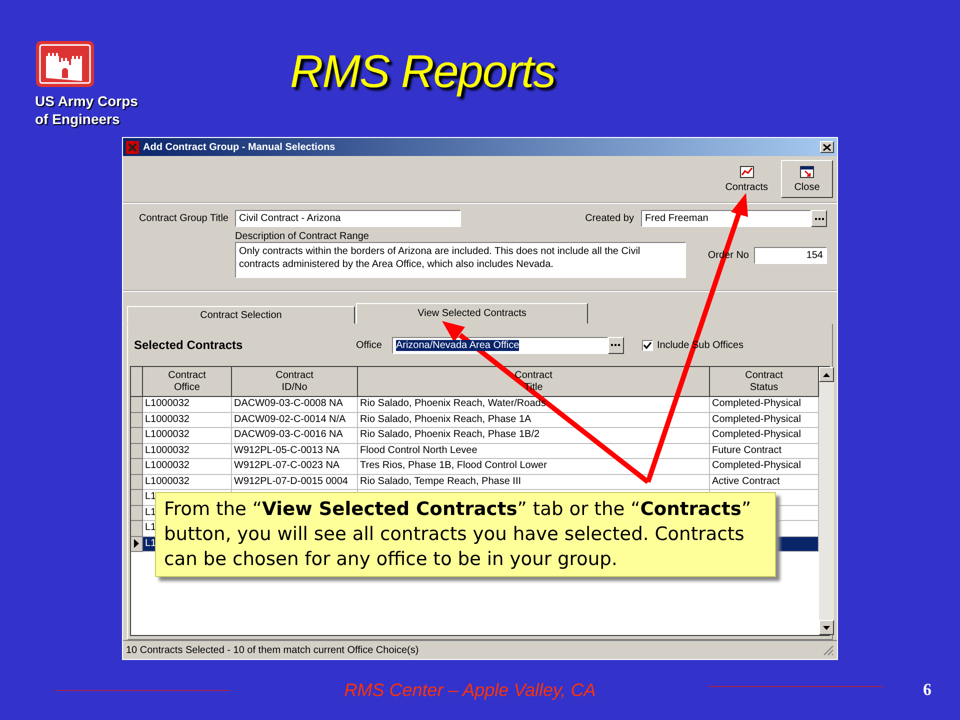 This screenshot has height=720, width=960. I want to click on table-cell: W912PL-05-C-0013 NA, so click(295, 451).